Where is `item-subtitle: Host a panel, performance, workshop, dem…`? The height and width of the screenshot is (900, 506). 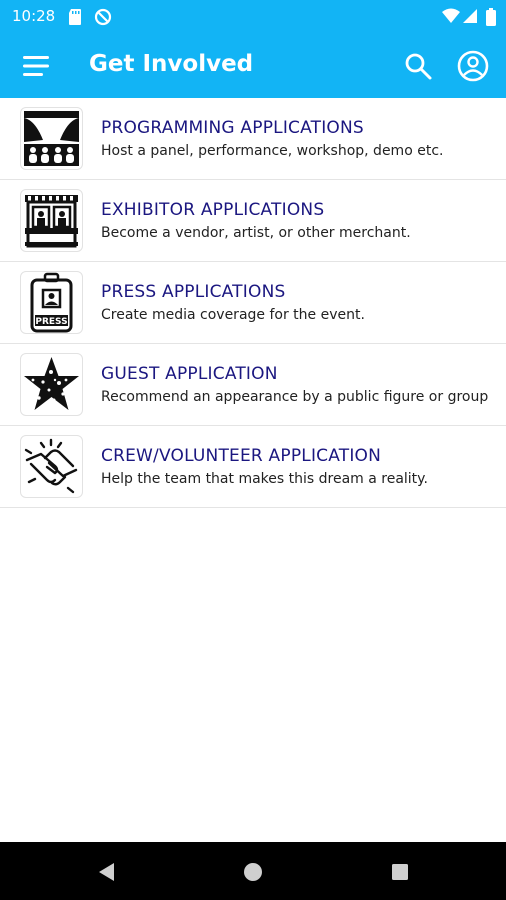
item-subtitle: Host a panel, performance, workshop, dem… is located at coordinates (272, 151).